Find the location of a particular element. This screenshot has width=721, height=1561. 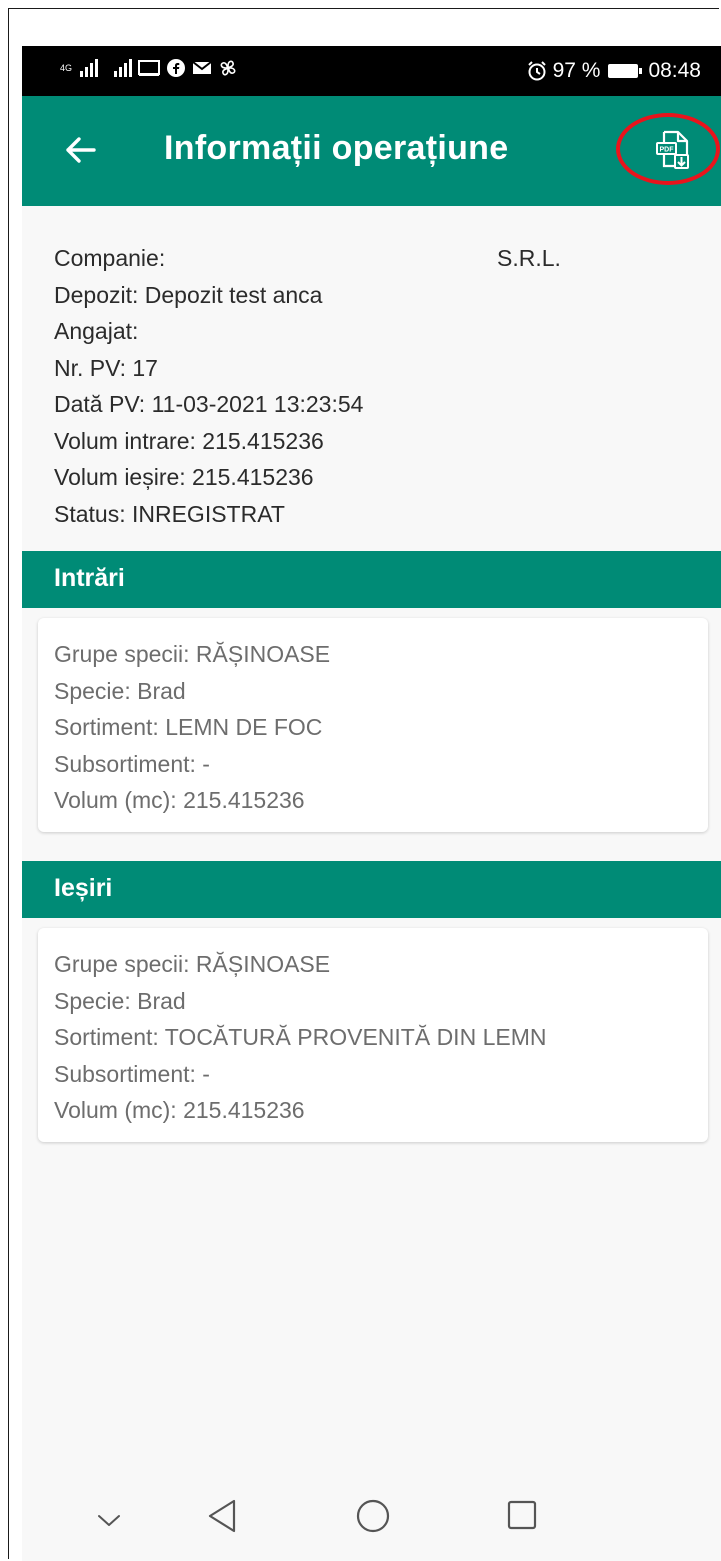

assortment: Sortiment: TOCĂTURĂ PROVENITĂ DIN LEMN is located at coordinates (300, 1037).